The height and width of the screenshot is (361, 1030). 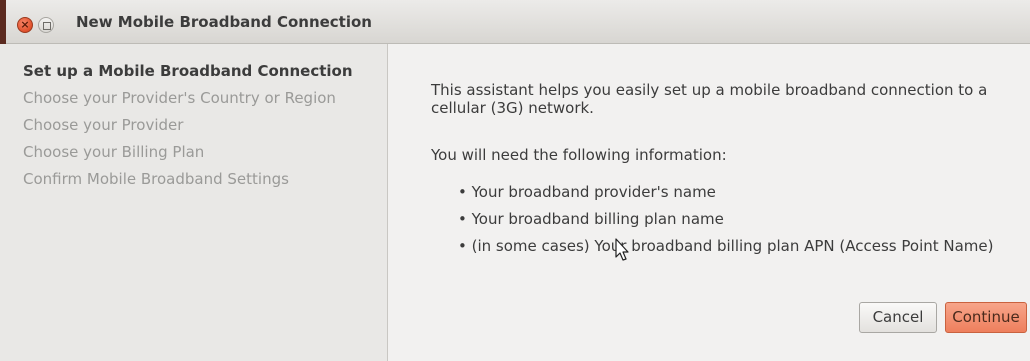 I want to click on title-bar-edge, so click(x=3, y=22).